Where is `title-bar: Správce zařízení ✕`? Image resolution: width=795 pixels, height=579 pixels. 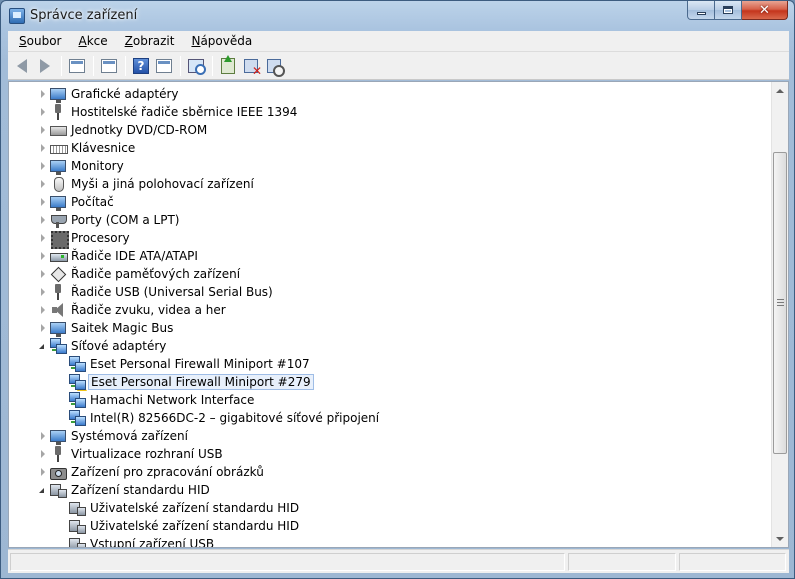 title-bar: Správce zařízení ✕ is located at coordinates (397, 16).